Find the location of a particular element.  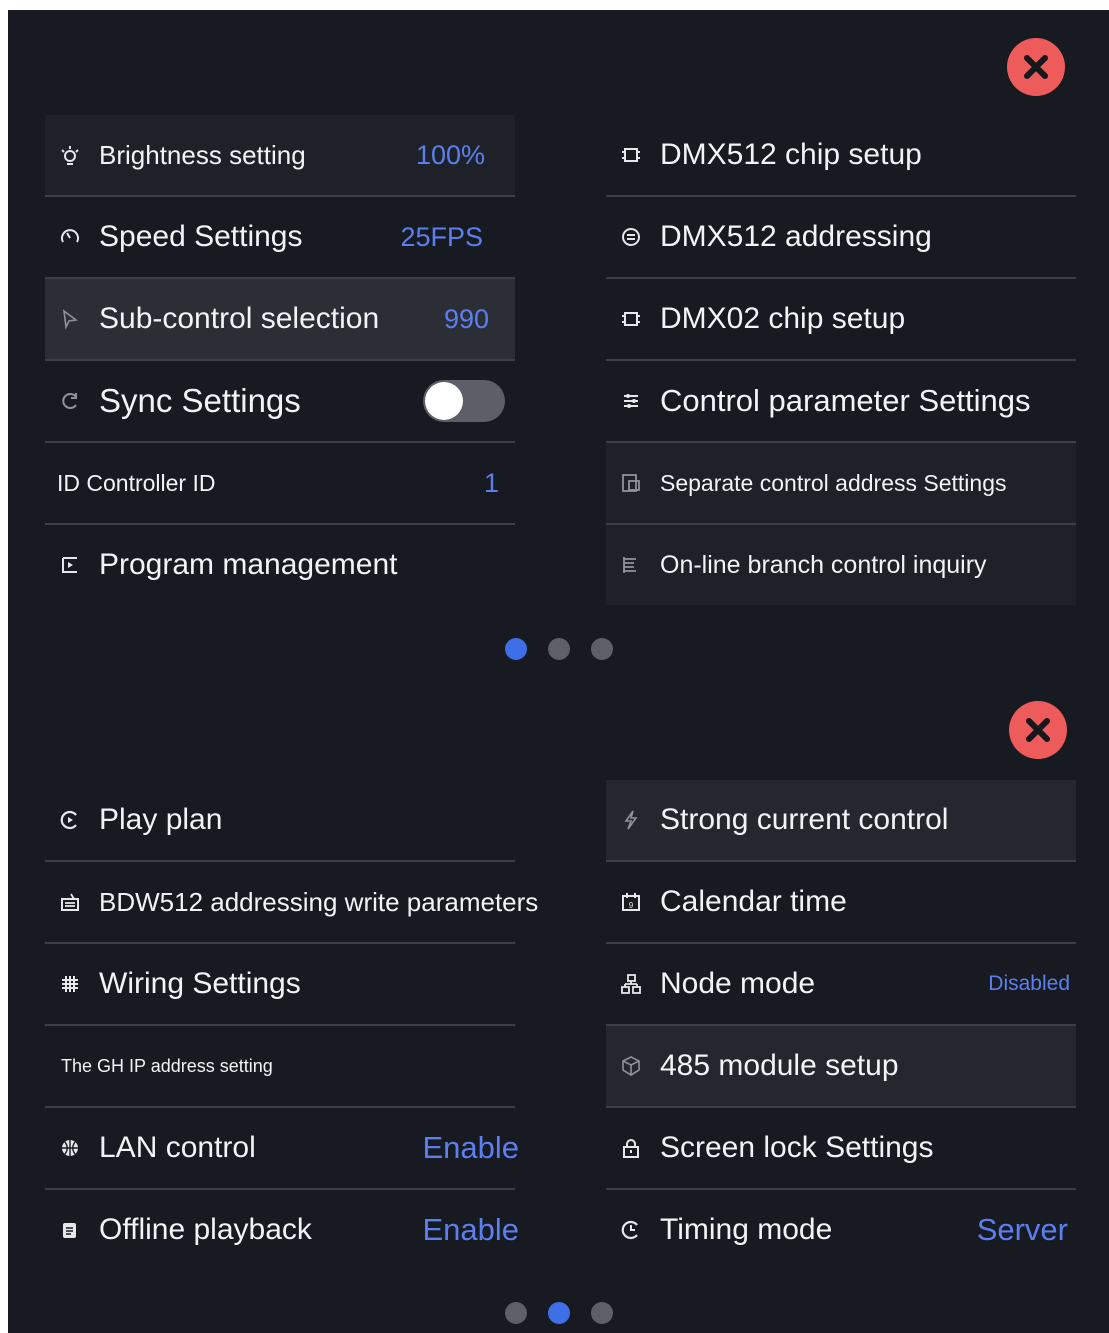

brightness-setting-label: Brightness setting is located at coordinates (202, 154).